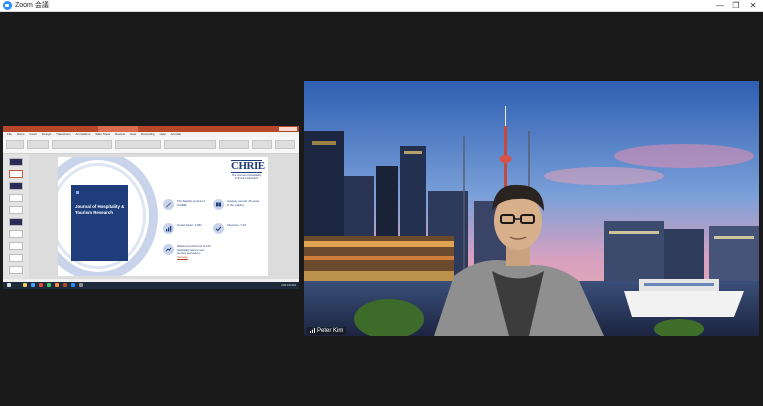 Image resolution: width=763 pixels, height=406 pixels. What do you see at coordinates (63, 134) in the screenshot?
I see `menu-transitions: Transitions` at bounding box center [63, 134].